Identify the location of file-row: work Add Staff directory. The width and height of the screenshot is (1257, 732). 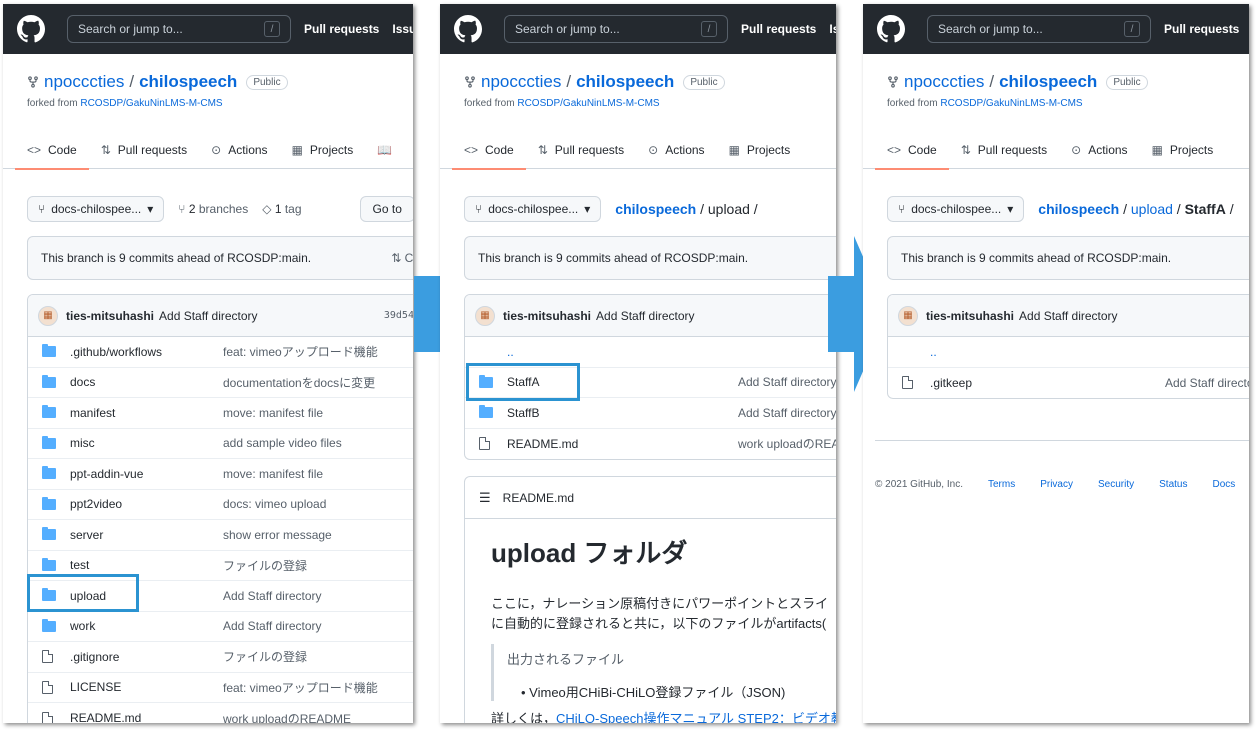
(220, 627).